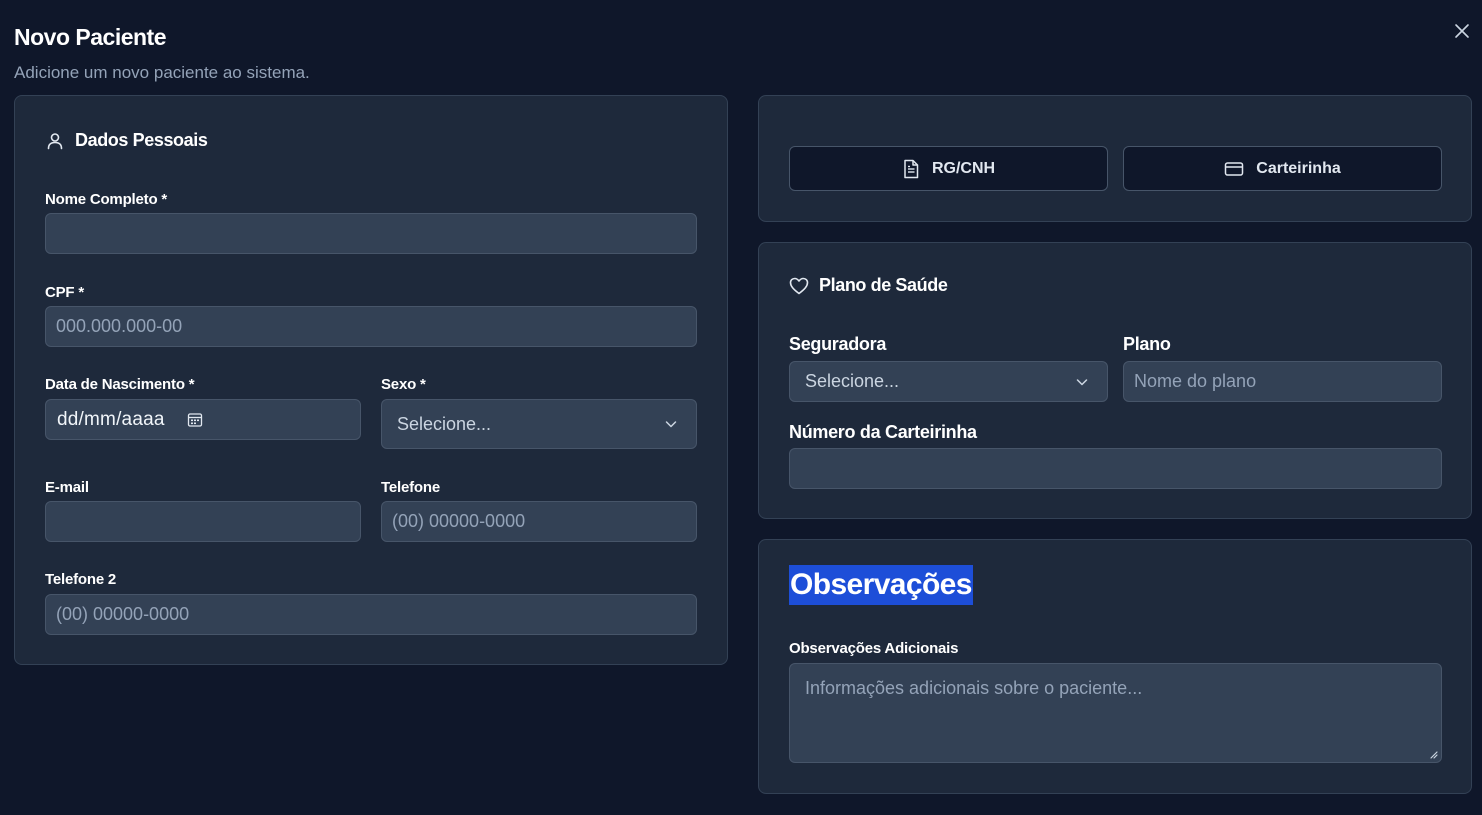 The width and height of the screenshot is (1482, 815). What do you see at coordinates (1433, 754) in the screenshot?
I see `resize-grip-icon` at bounding box center [1433, 754].